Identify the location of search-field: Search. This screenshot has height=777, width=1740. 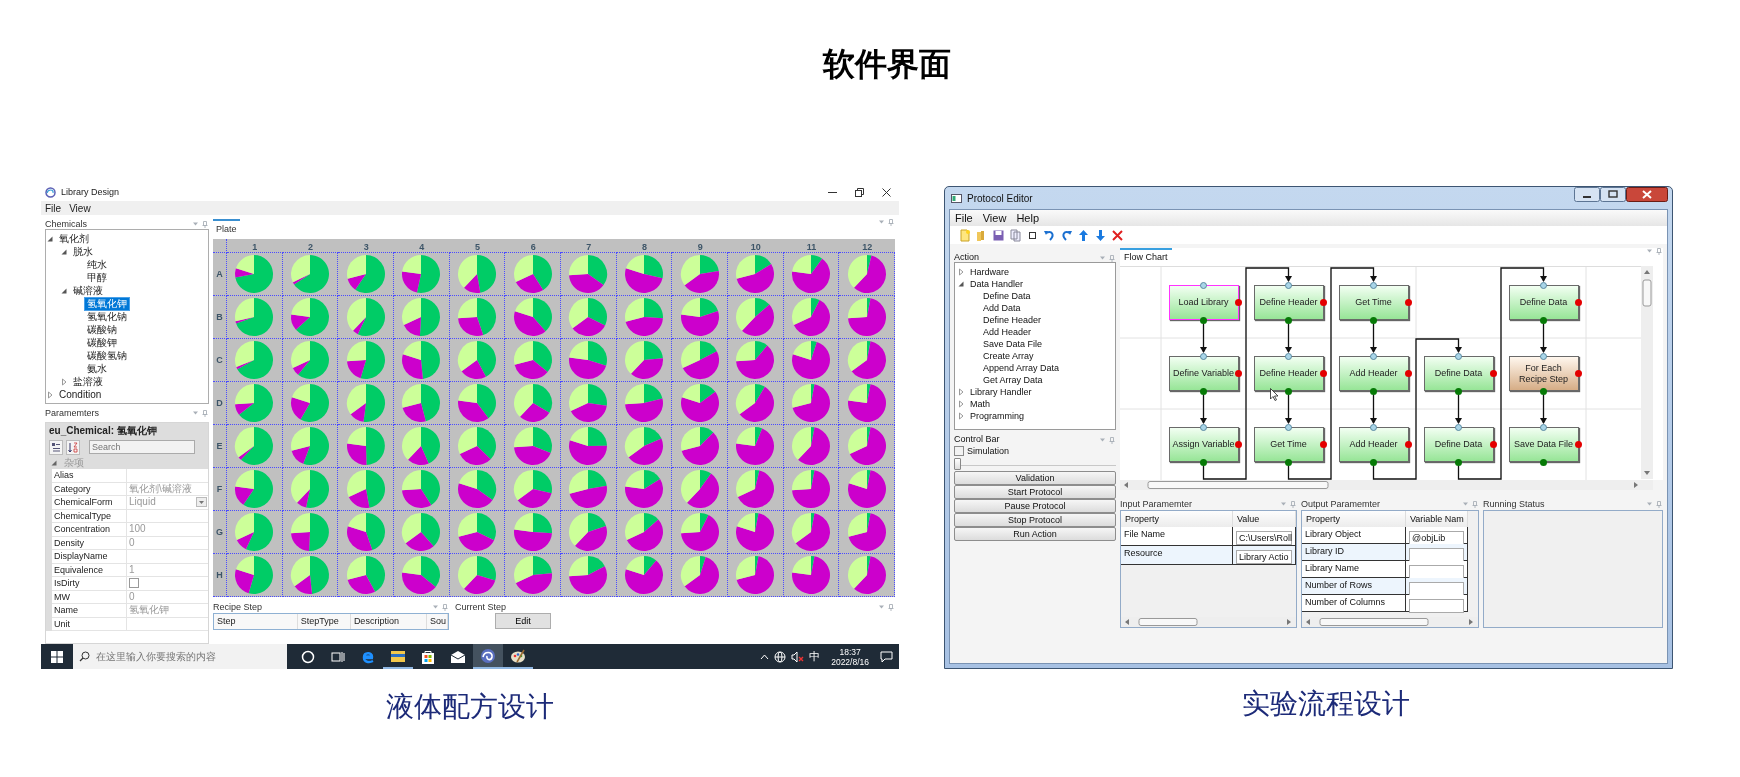
(142, 447).